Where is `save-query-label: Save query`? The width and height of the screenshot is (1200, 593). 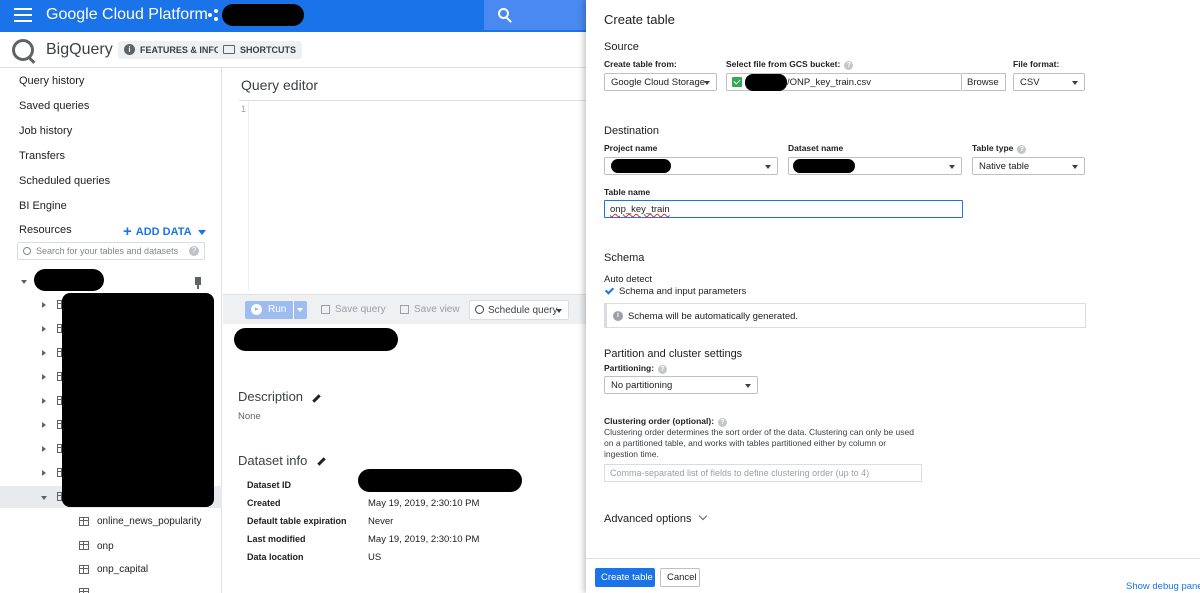
save-query-label: Save query is located at coordinates (360, 309).